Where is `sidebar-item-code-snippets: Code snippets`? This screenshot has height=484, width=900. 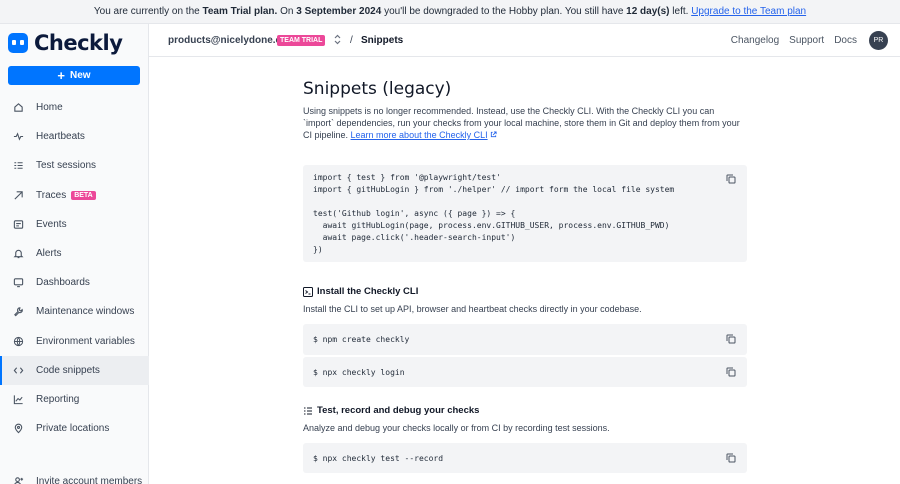
sidebar-item-code-snippets: Code snippets is located at coordinates (74, 370).